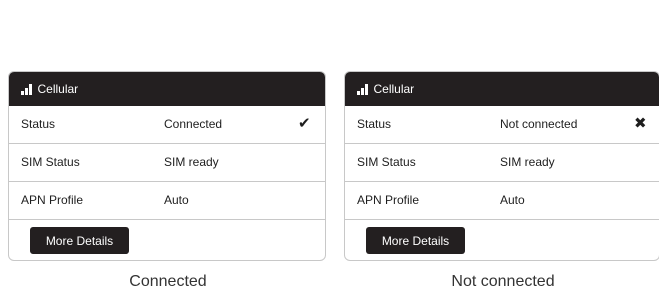  I want to click on status-row: Status Connected ✔, so click(167, 125).